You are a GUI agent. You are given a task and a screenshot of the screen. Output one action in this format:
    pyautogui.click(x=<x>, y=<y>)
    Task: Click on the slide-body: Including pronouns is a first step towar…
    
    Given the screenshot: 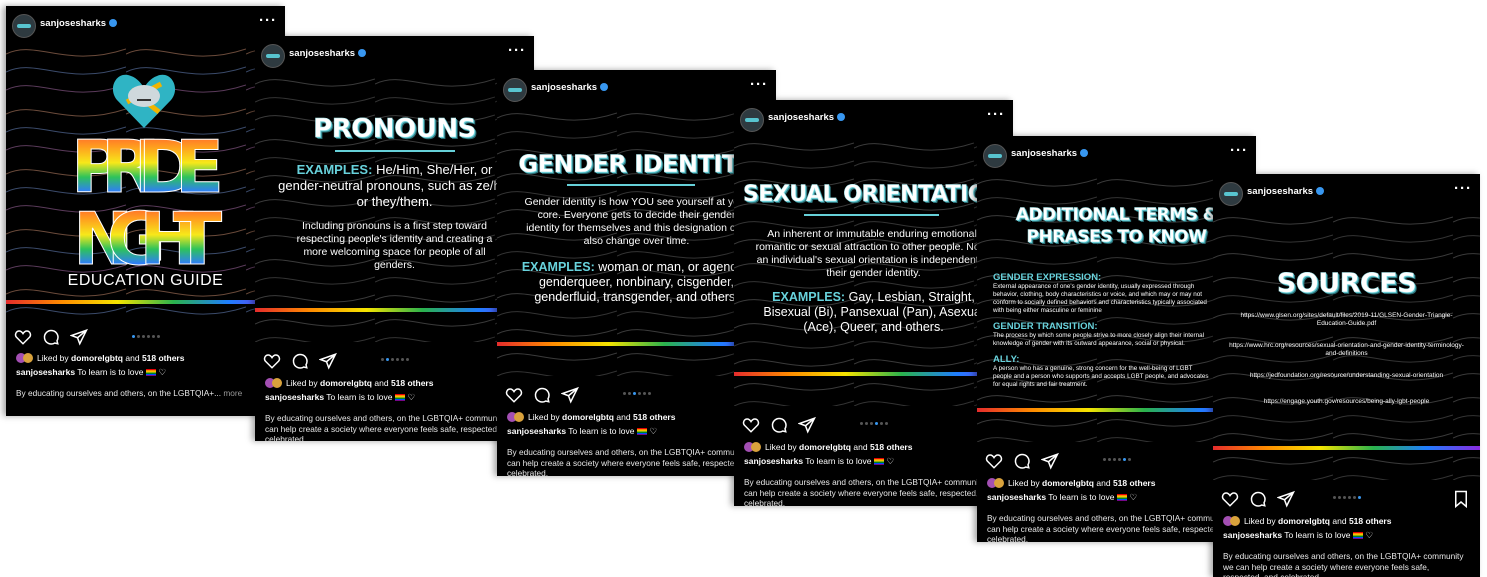 What is the action you would take?
    pyautogui.click(x=394, y=245)
    